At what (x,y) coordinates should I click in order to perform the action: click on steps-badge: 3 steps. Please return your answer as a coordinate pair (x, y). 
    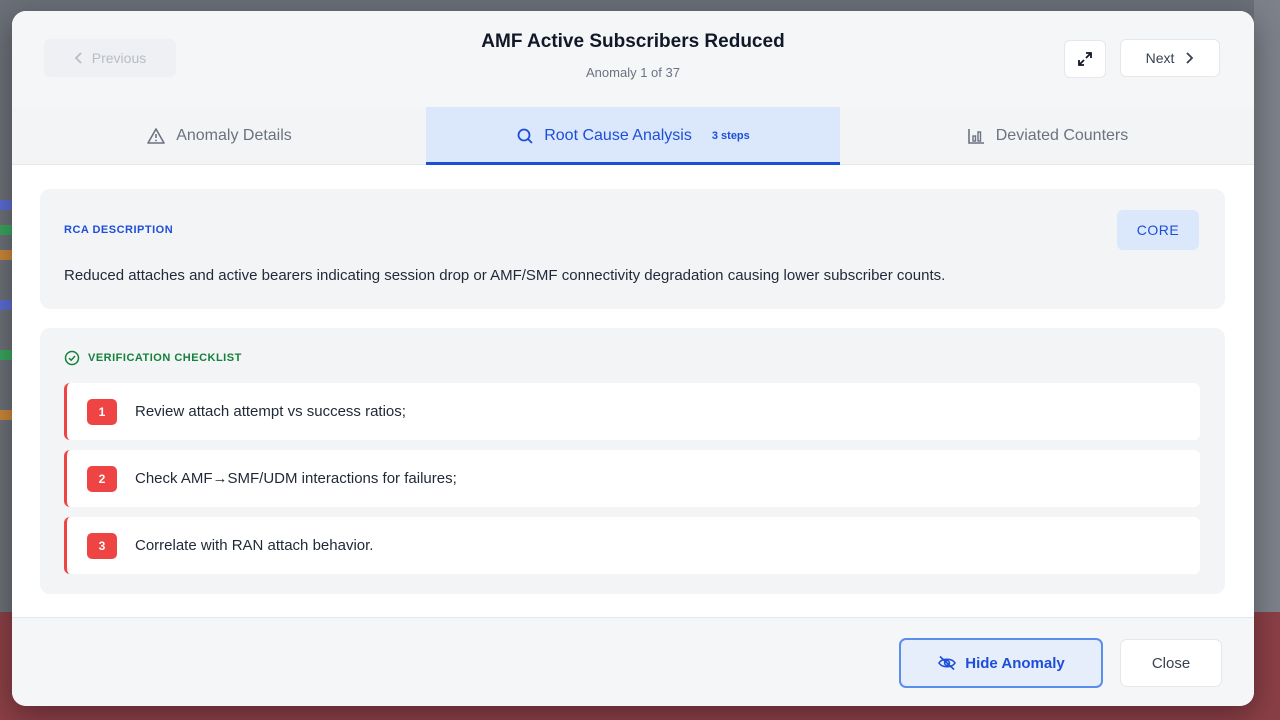
    Looking at the image, I should click on (730, 135).